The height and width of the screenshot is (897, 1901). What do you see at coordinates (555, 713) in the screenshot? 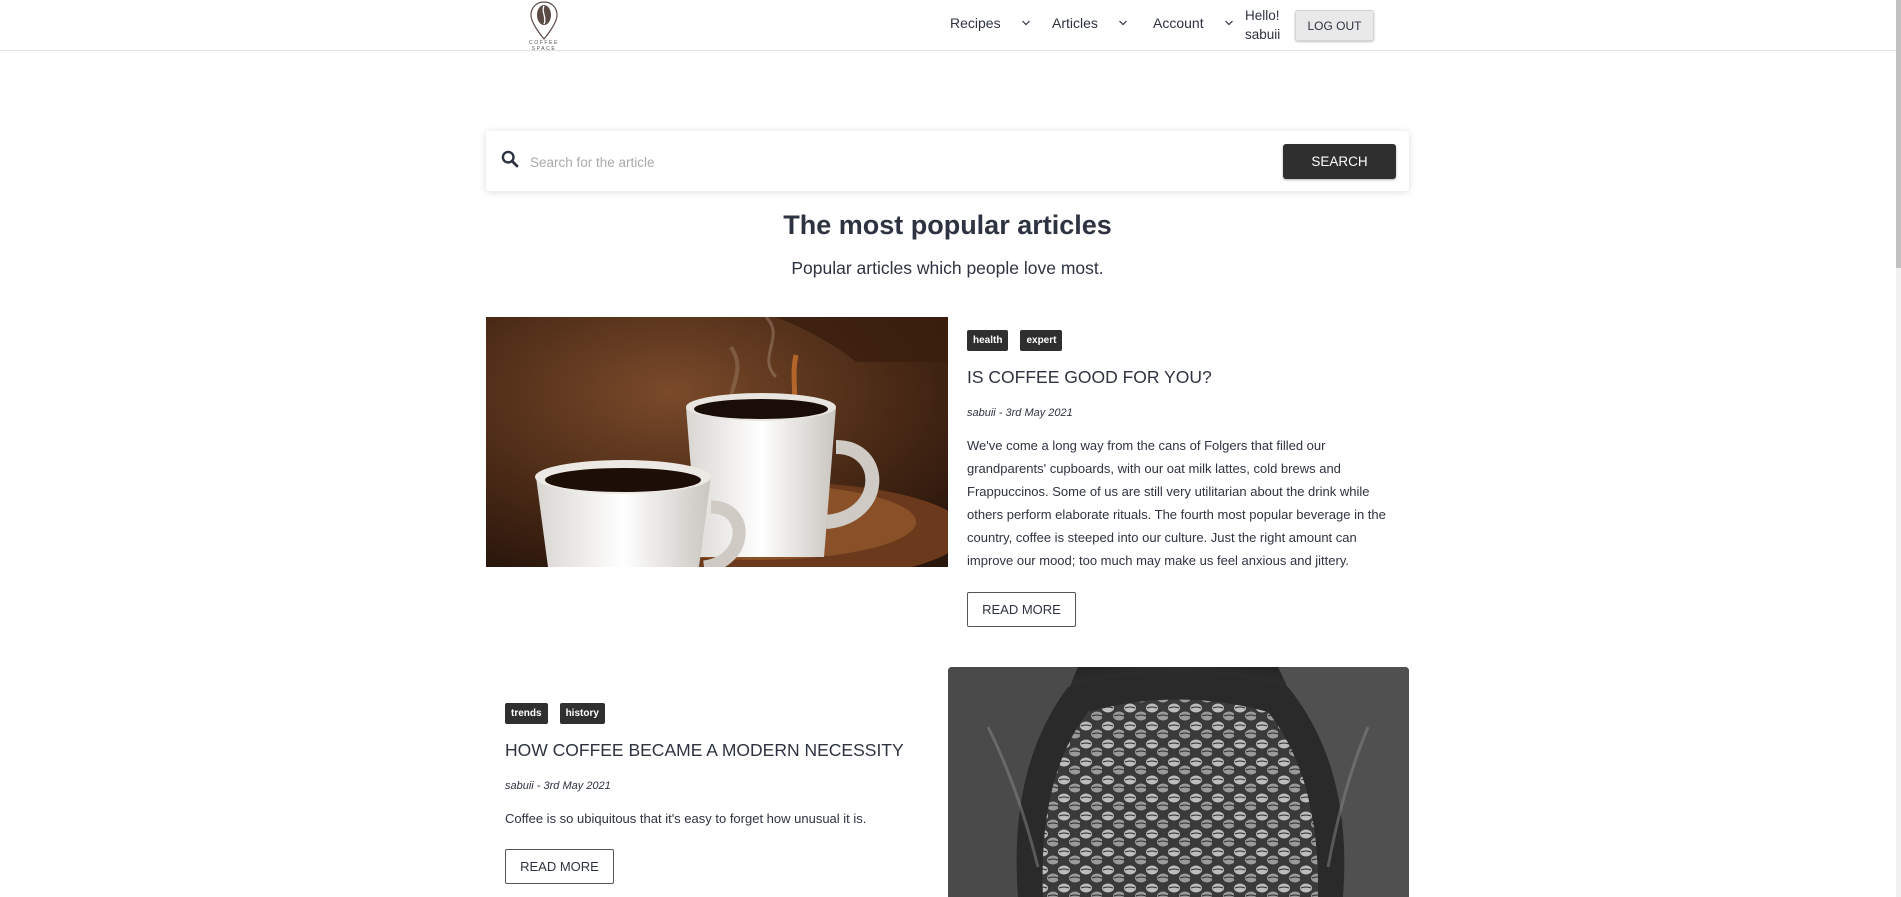
I see `article-2-tags: trends history` at bounding box center [555, 713].